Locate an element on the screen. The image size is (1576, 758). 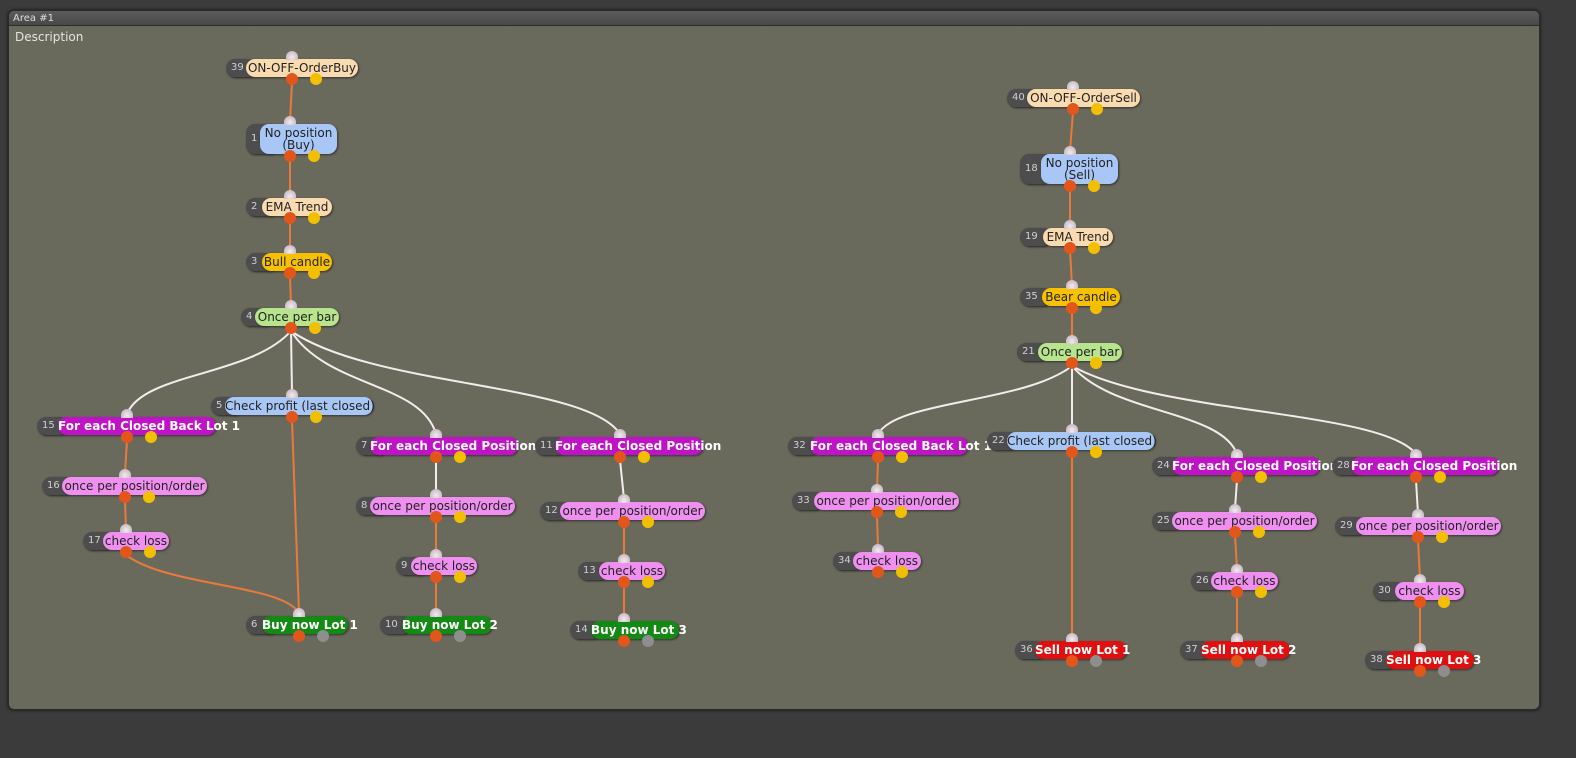
node-3: 3 Bull candle is located at coordinates (291, 262).